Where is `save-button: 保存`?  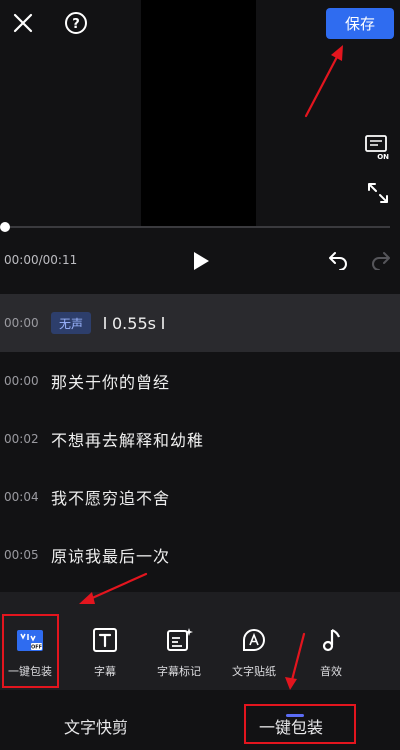 save-button: 保存 is located at coordinates (360, 23).